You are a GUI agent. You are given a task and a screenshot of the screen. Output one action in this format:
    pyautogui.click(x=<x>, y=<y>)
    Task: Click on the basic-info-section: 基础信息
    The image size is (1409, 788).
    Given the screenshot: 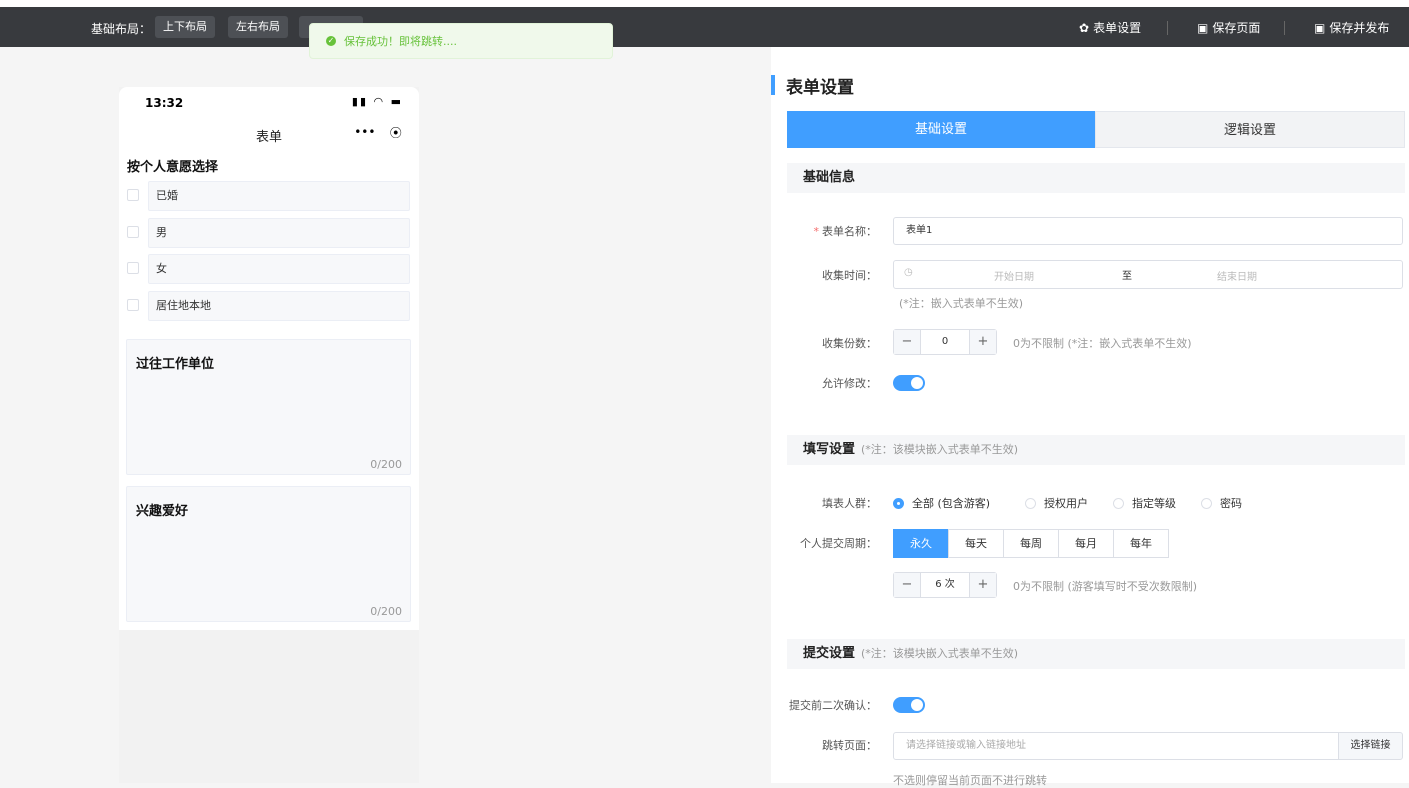 What is the action you would take?
    pyautogui.click(x=1096, y=178)
    